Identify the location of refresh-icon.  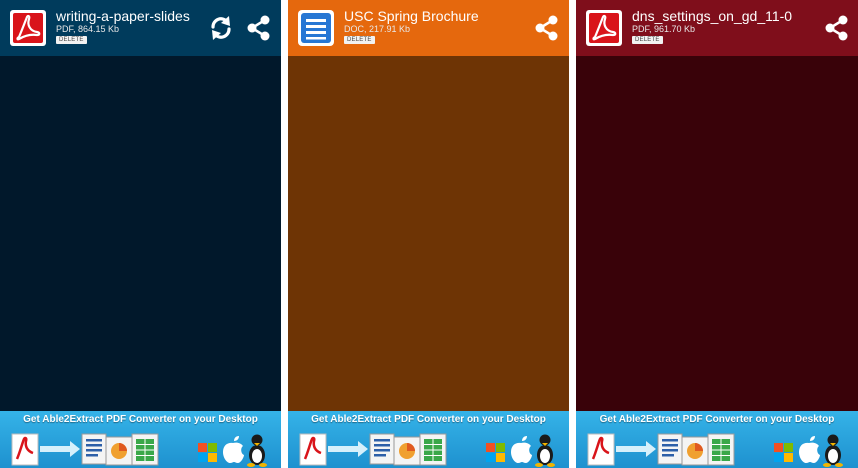
(221, 28).